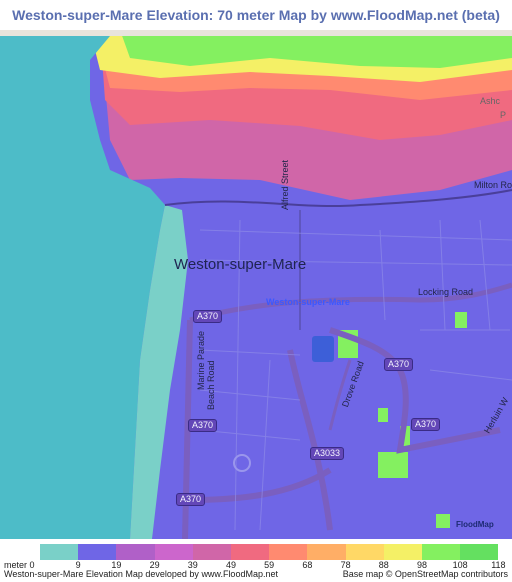 This screenshot has height=582, width=512. Describe the element at coordinates (493, 185) in the screenshot. I see `road-label-milton-road: Milton Ro` at that location.